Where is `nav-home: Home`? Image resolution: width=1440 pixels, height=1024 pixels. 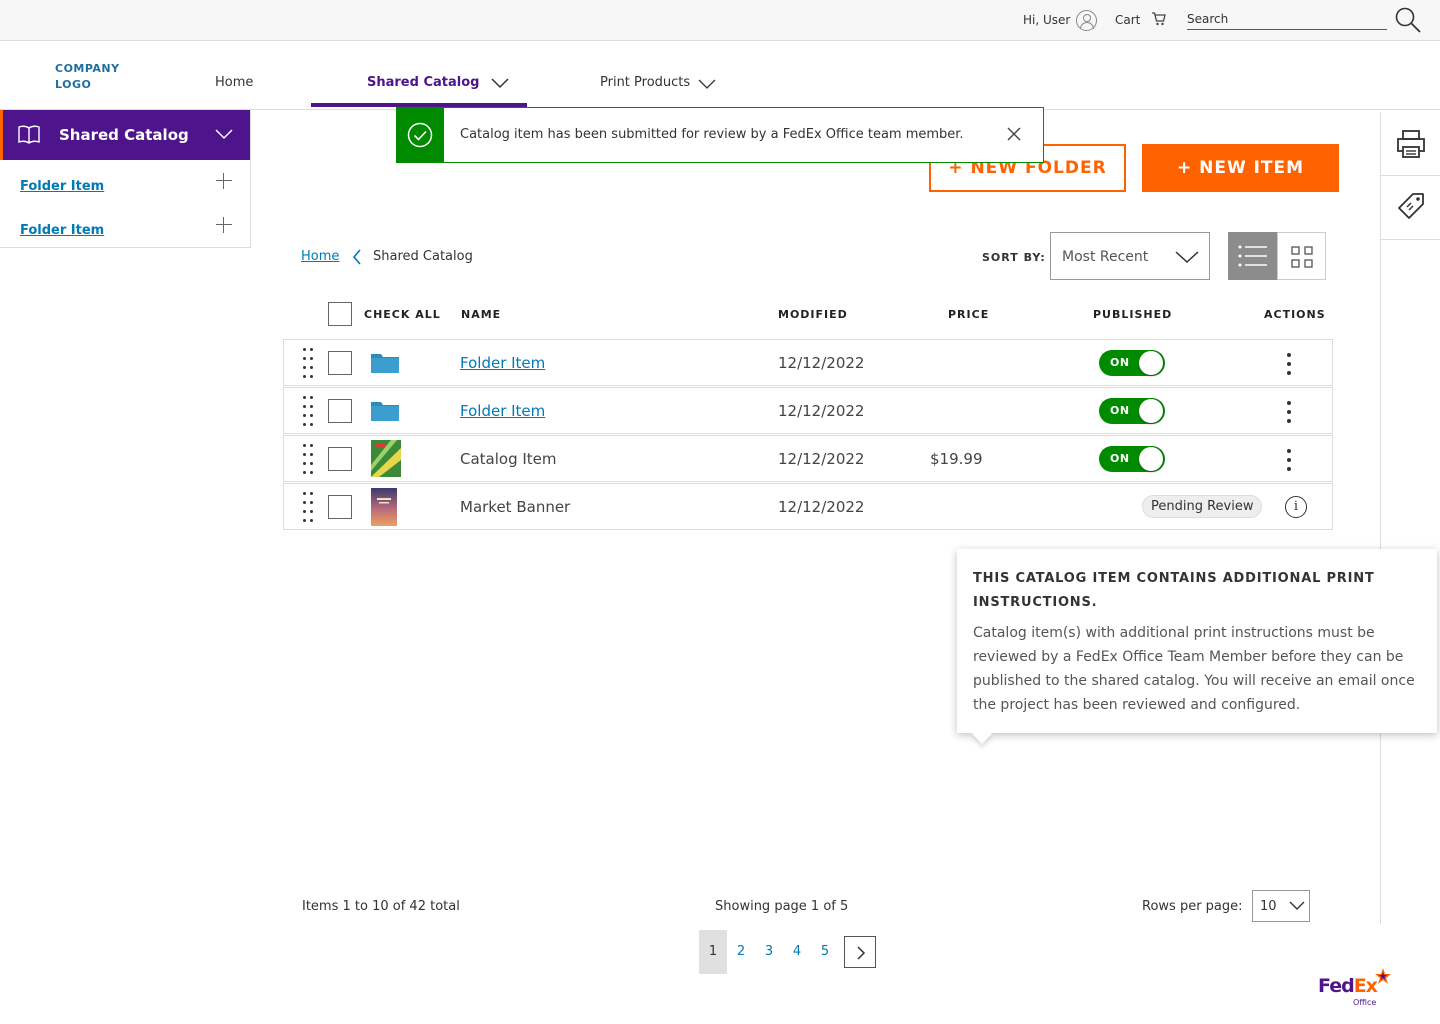 nav-home: Home is located at coordinates (234, 82).